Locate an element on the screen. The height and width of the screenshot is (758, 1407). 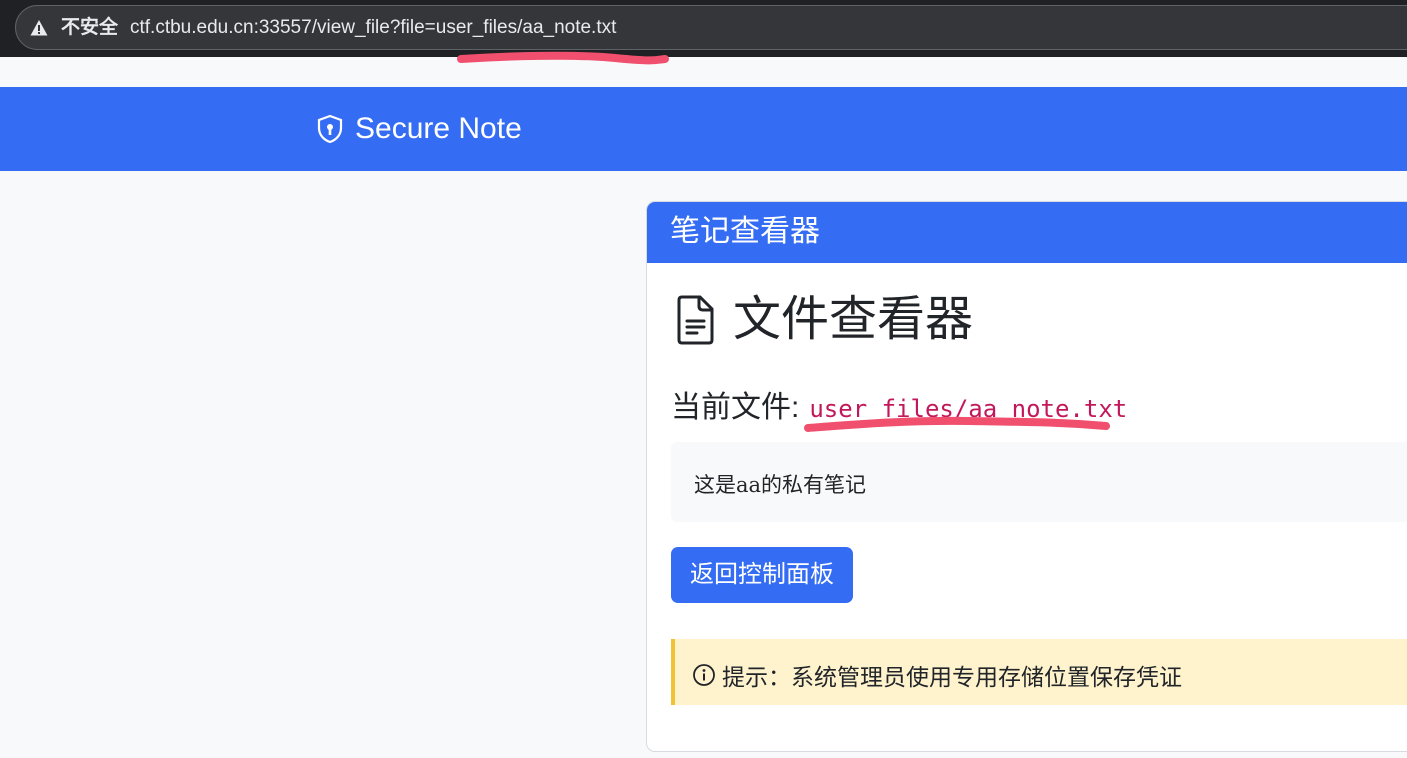
current-file-label: 当前文件: is located at coordinates (735, 407).